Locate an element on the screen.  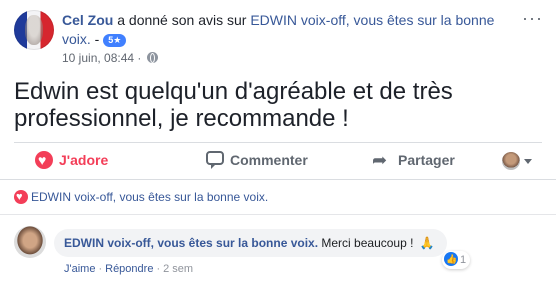
action-bar: J'adore Commenter ➦ Partager is located at coordinates (278, 158).